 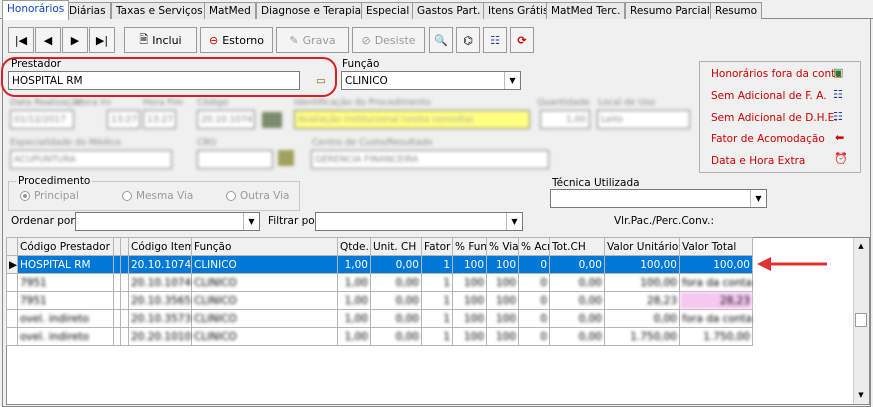 I want to click on tab-especial: Especial, so click(x=388, y=10).